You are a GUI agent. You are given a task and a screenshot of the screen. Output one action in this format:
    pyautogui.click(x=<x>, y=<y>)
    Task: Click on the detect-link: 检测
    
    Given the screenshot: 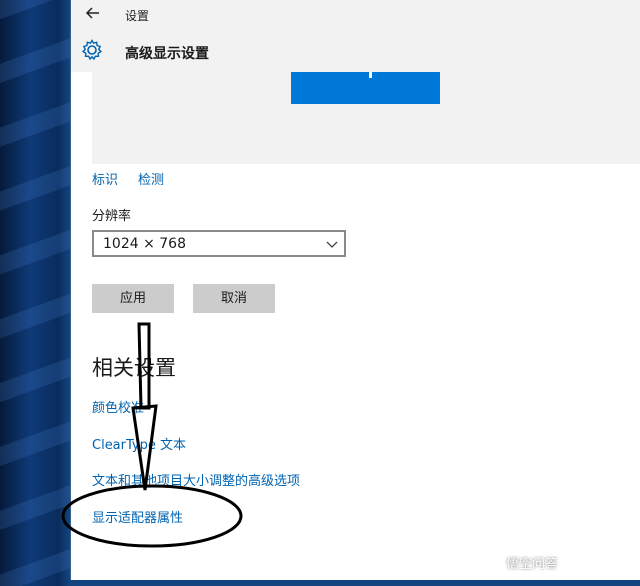 What is the action you would take?
    pyautogui.click(x=151, y=178)
    